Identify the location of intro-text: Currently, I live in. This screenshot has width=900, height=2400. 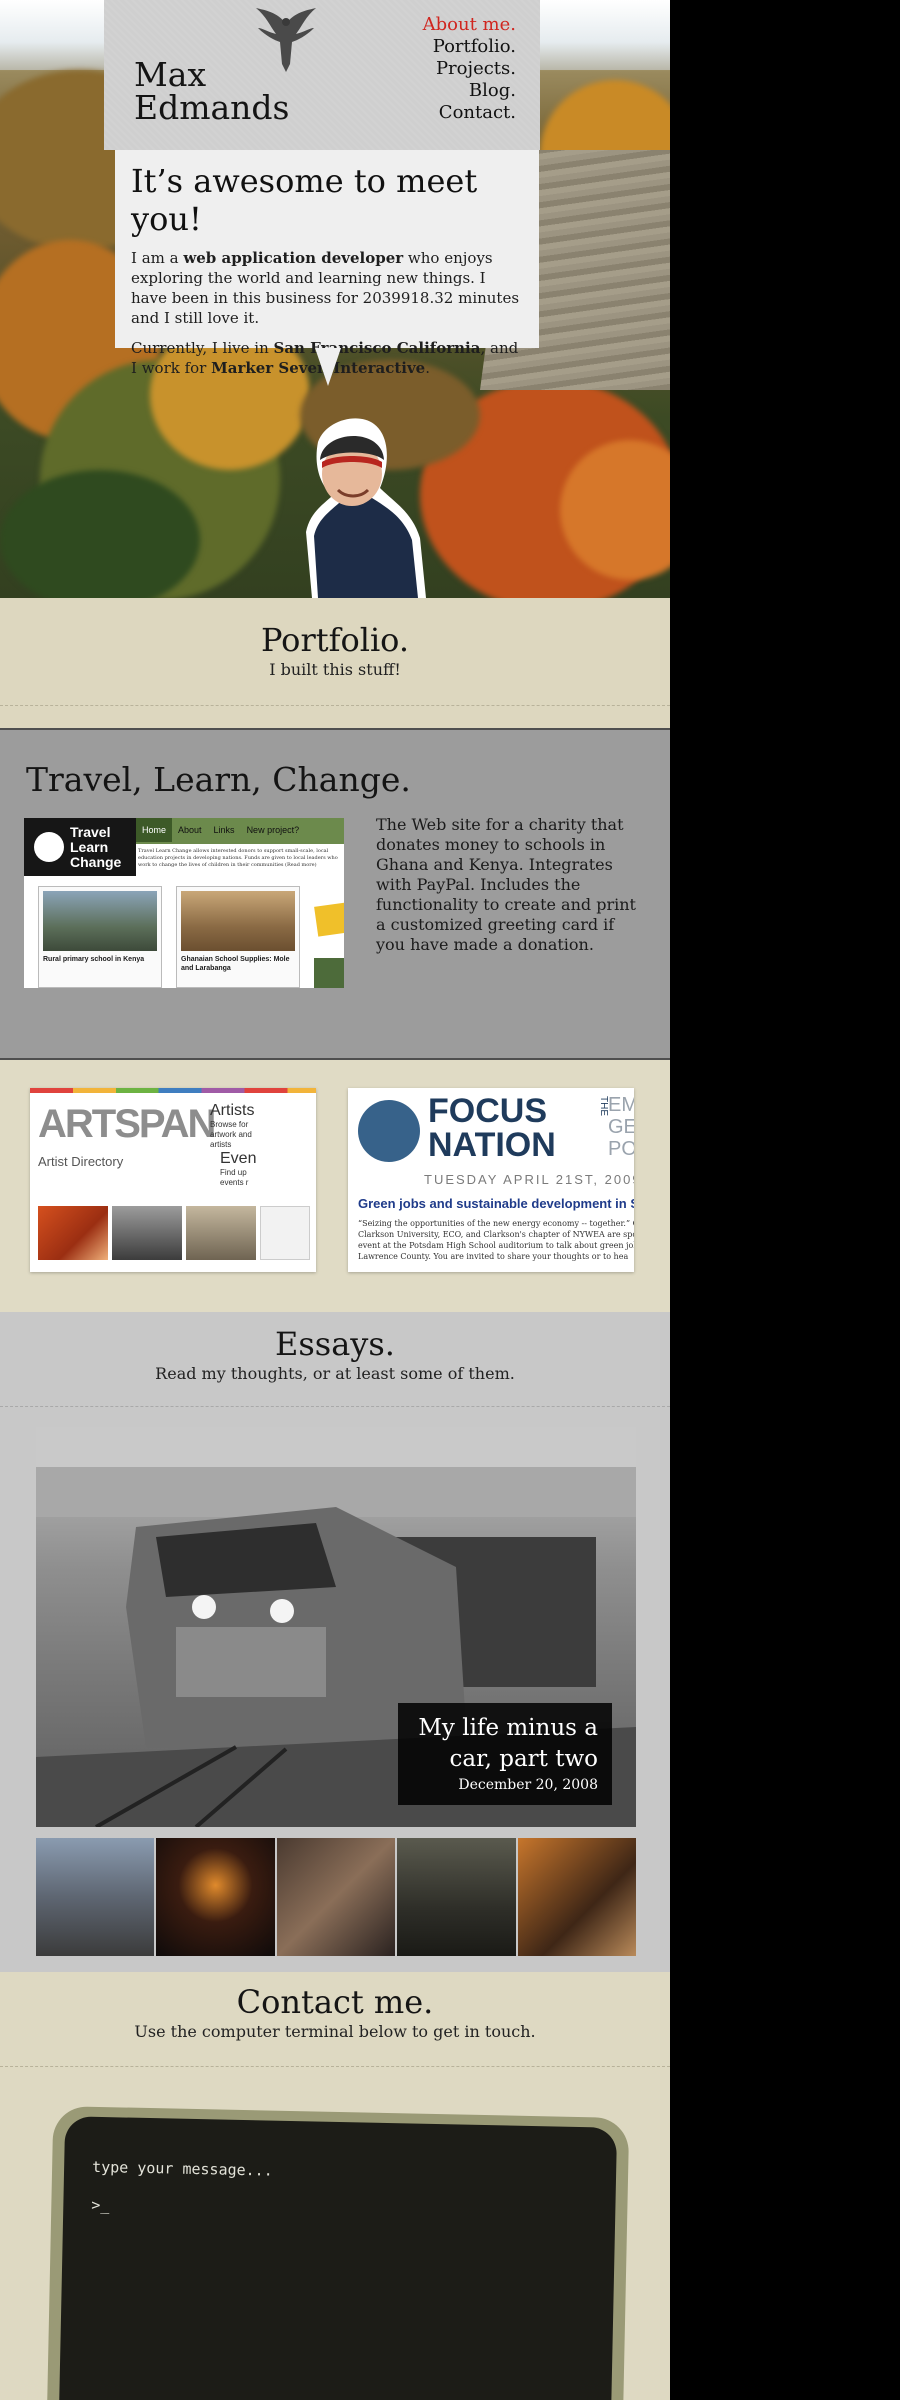
(202, 348).